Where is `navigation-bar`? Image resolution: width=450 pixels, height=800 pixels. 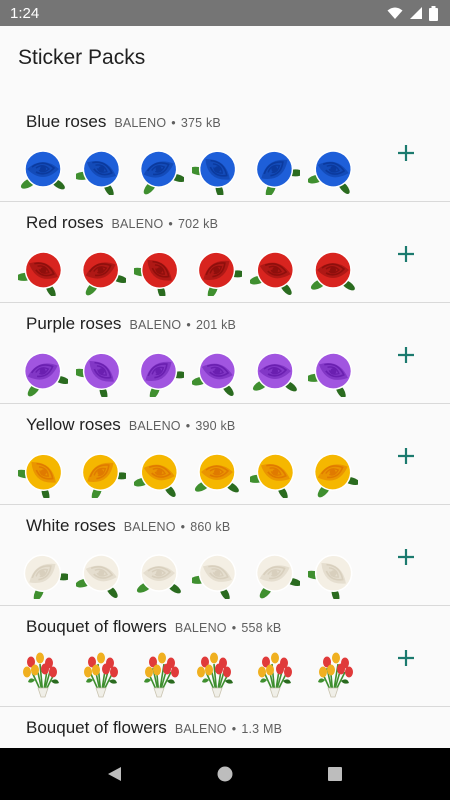 navigation-bar is located at coordinates (225, 774).